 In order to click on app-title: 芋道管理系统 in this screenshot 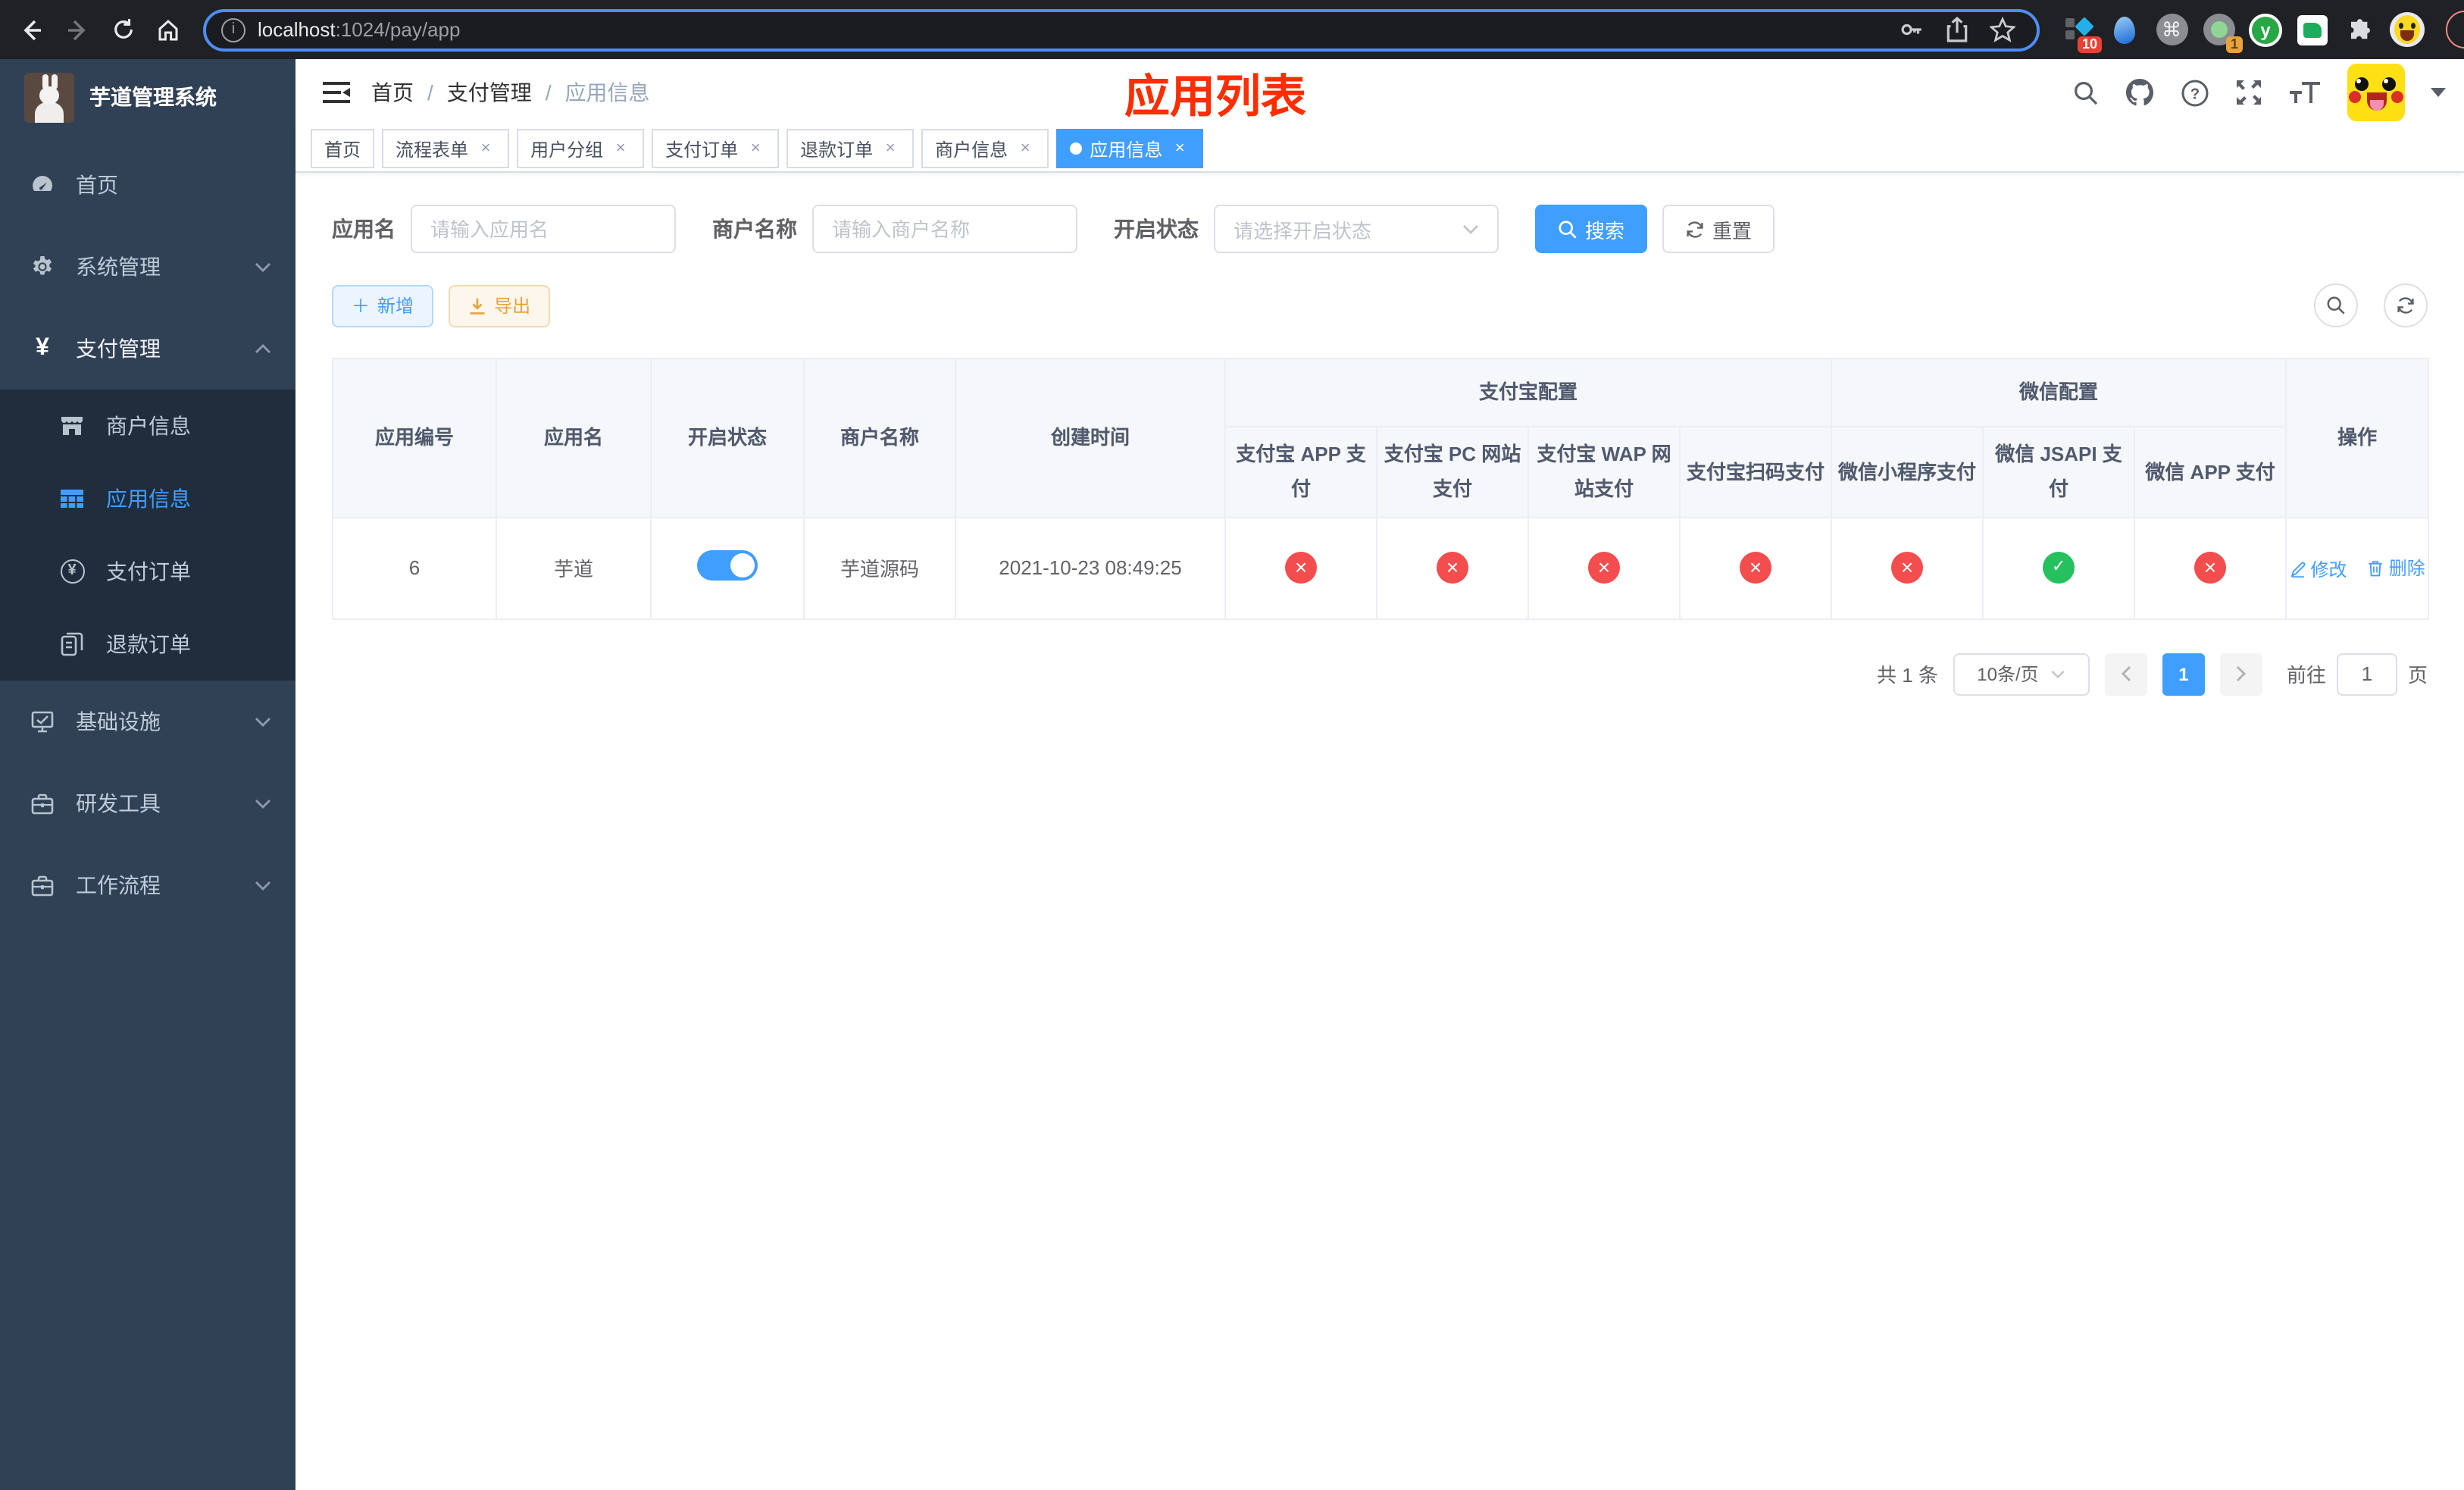, I will do `click(153, 97)`.